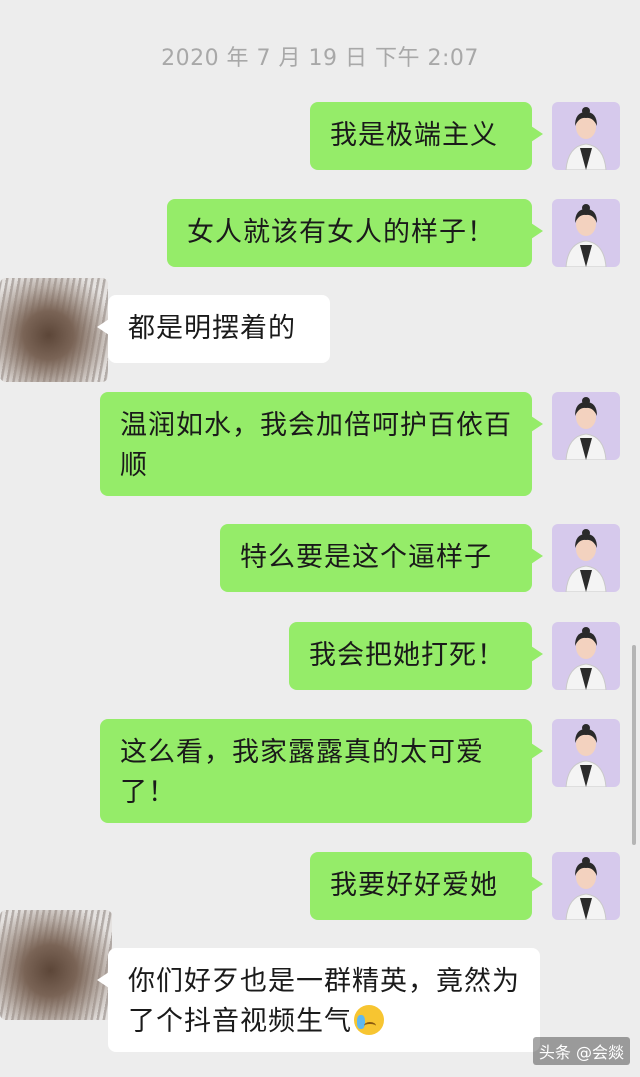 This screenshot has width=640, height=1077. Describe the element at coordinates (320, 58) in the screenshot. I see `chat-timestamp: 2020 年 7 月 19 日 下午 2:07` at that location.